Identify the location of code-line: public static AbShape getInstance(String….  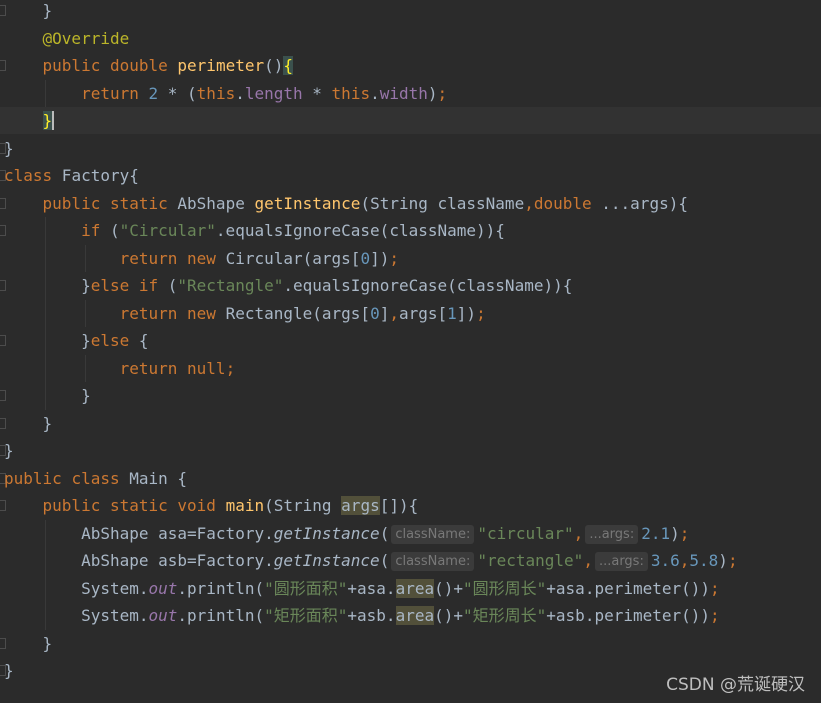
(410, 203).